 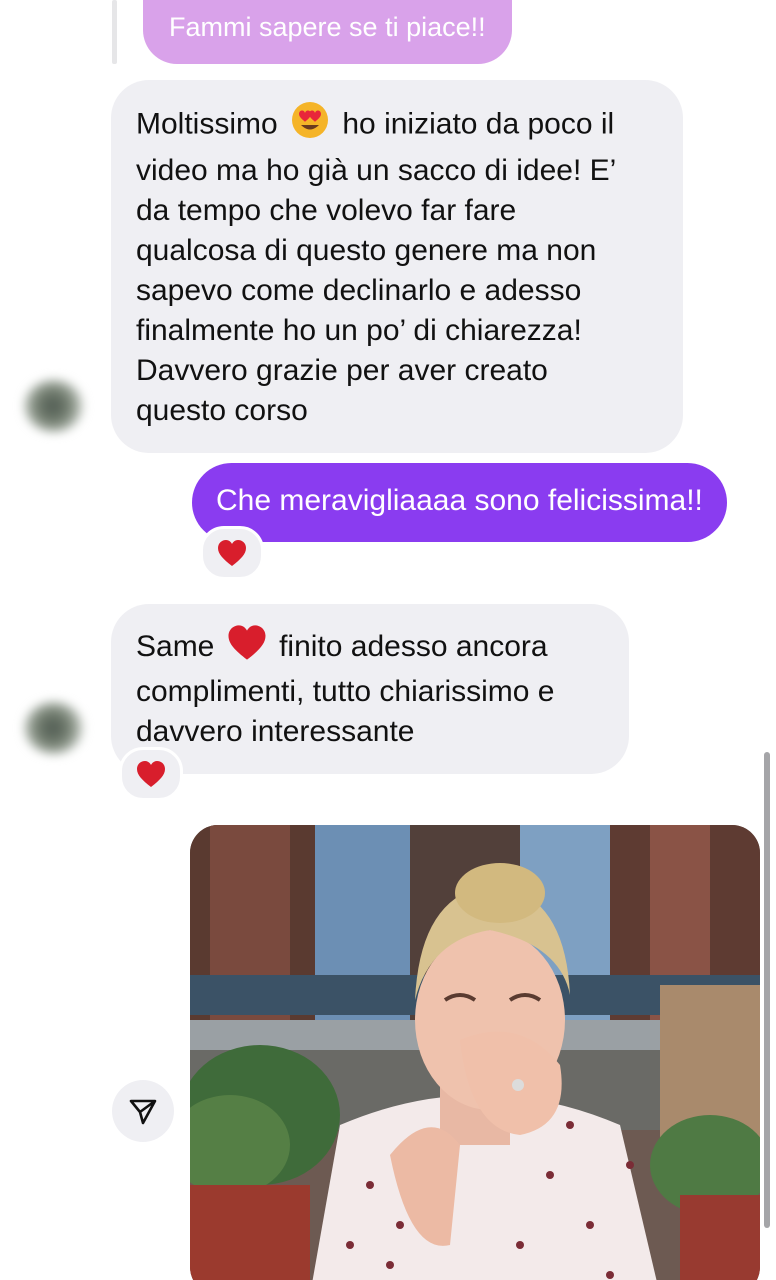 I want to click on message-line: sapevo come declinarlo e adesso, so click(x=359, y=290).